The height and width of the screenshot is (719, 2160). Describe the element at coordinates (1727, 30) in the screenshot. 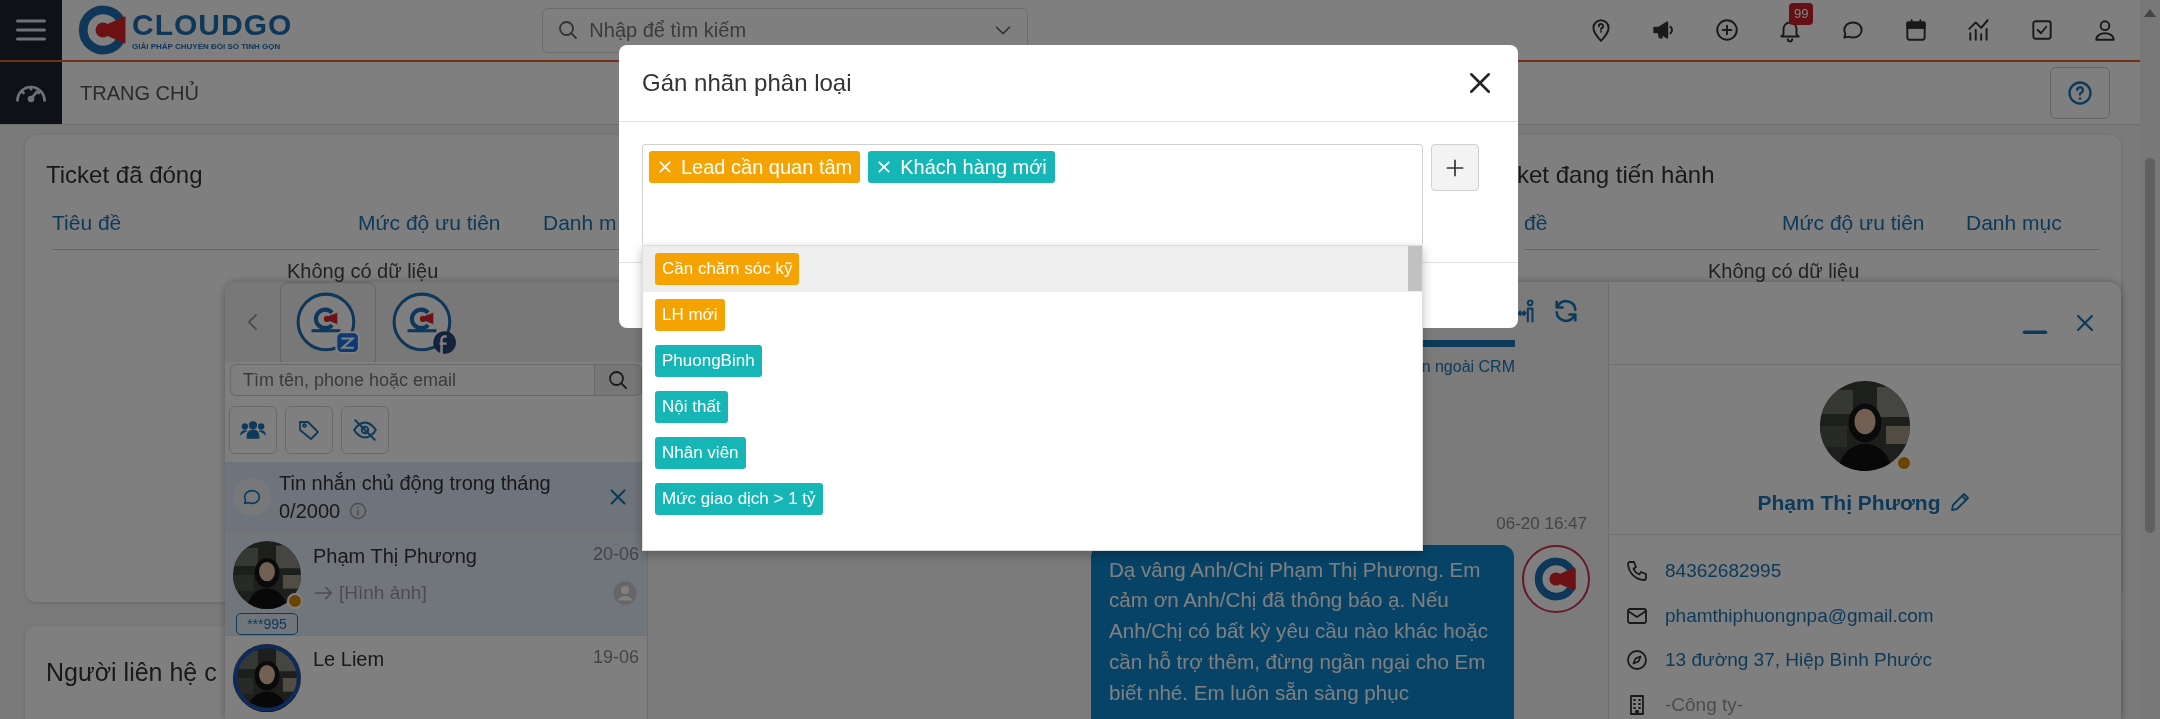

I see `plus-circle-icon` at that location.